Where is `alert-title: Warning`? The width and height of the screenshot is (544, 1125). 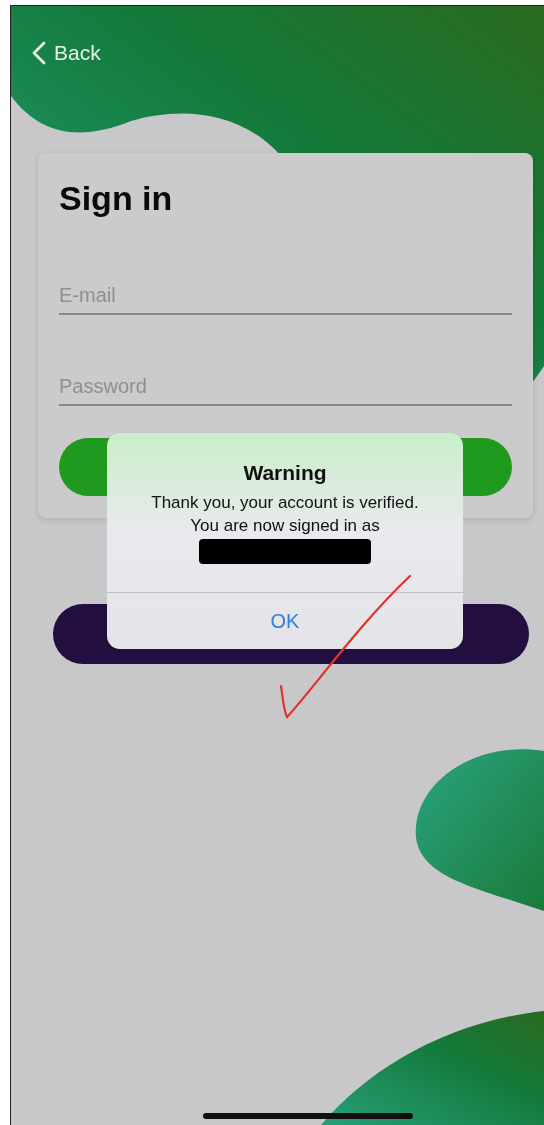
alert-title: Warning is located at coordinates (285, 473).